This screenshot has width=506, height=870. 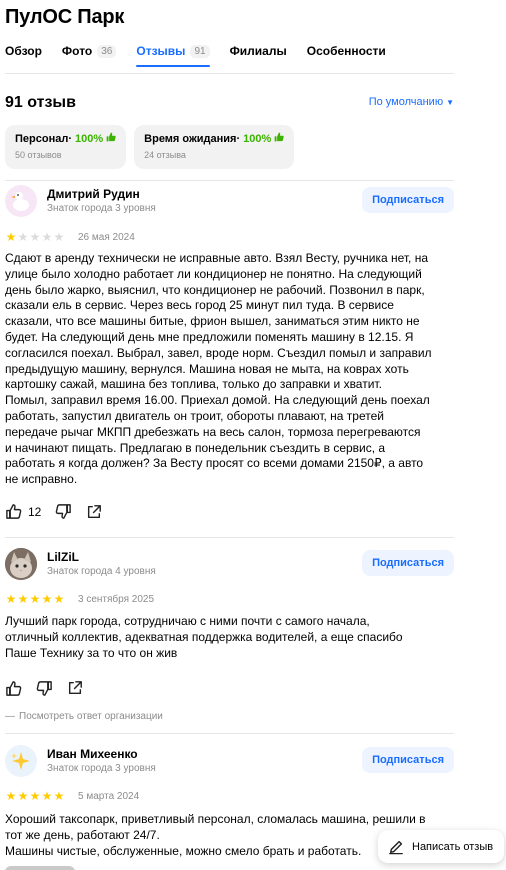 I want to click on page-title: ПулОС Парк, so click(x=65, y=17).